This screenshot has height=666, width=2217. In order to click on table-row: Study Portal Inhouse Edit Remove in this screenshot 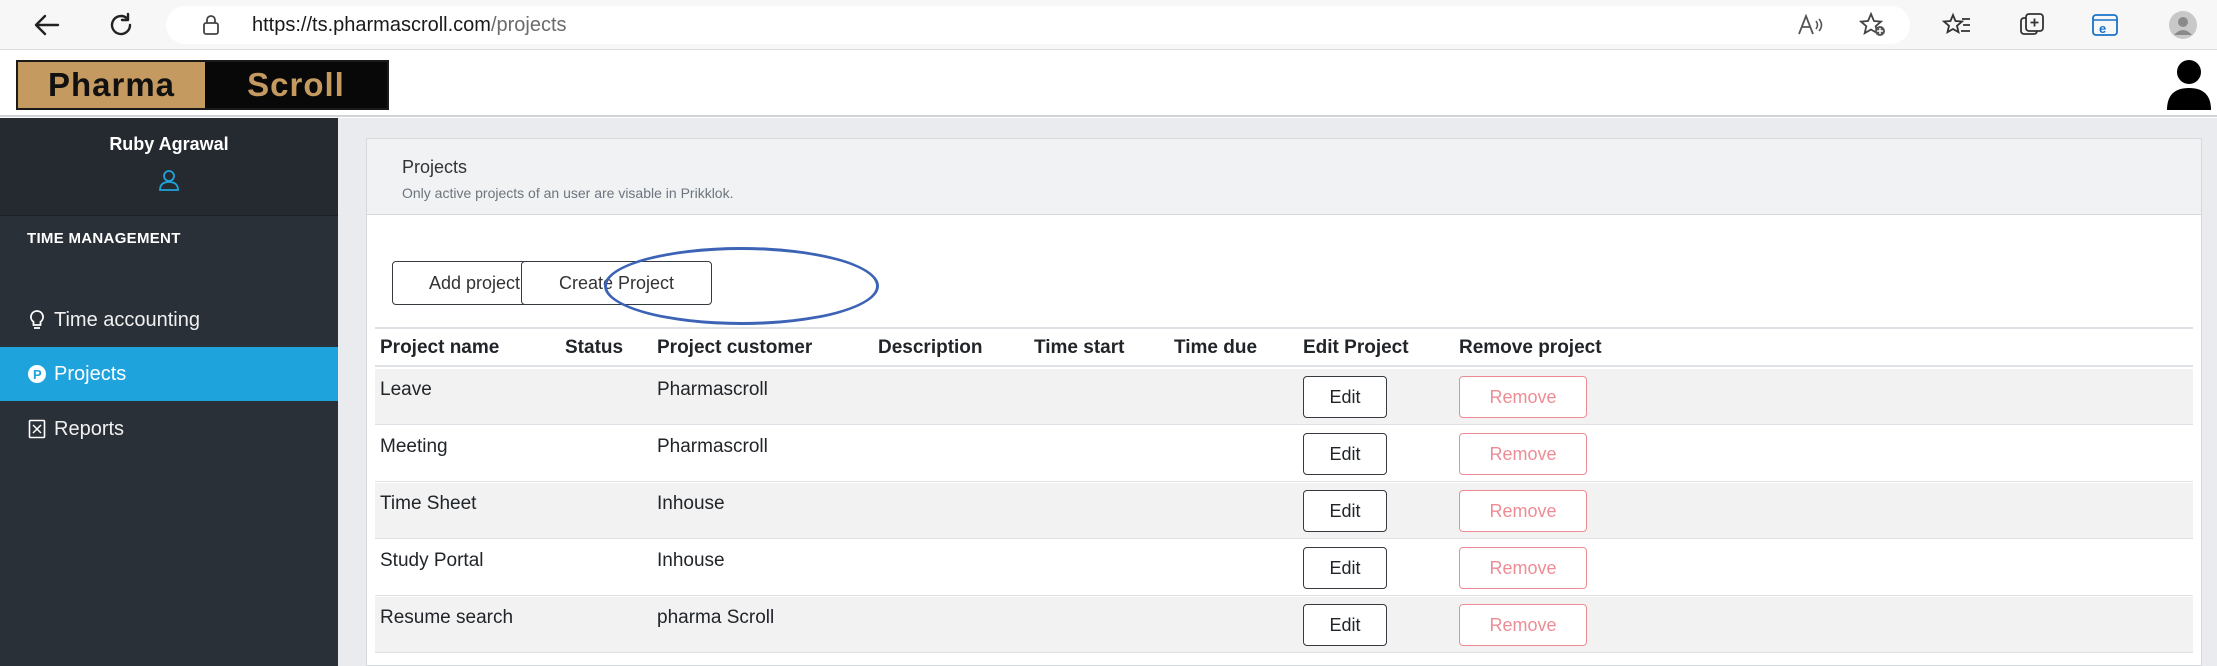, I will do `click(1284, 568)`.